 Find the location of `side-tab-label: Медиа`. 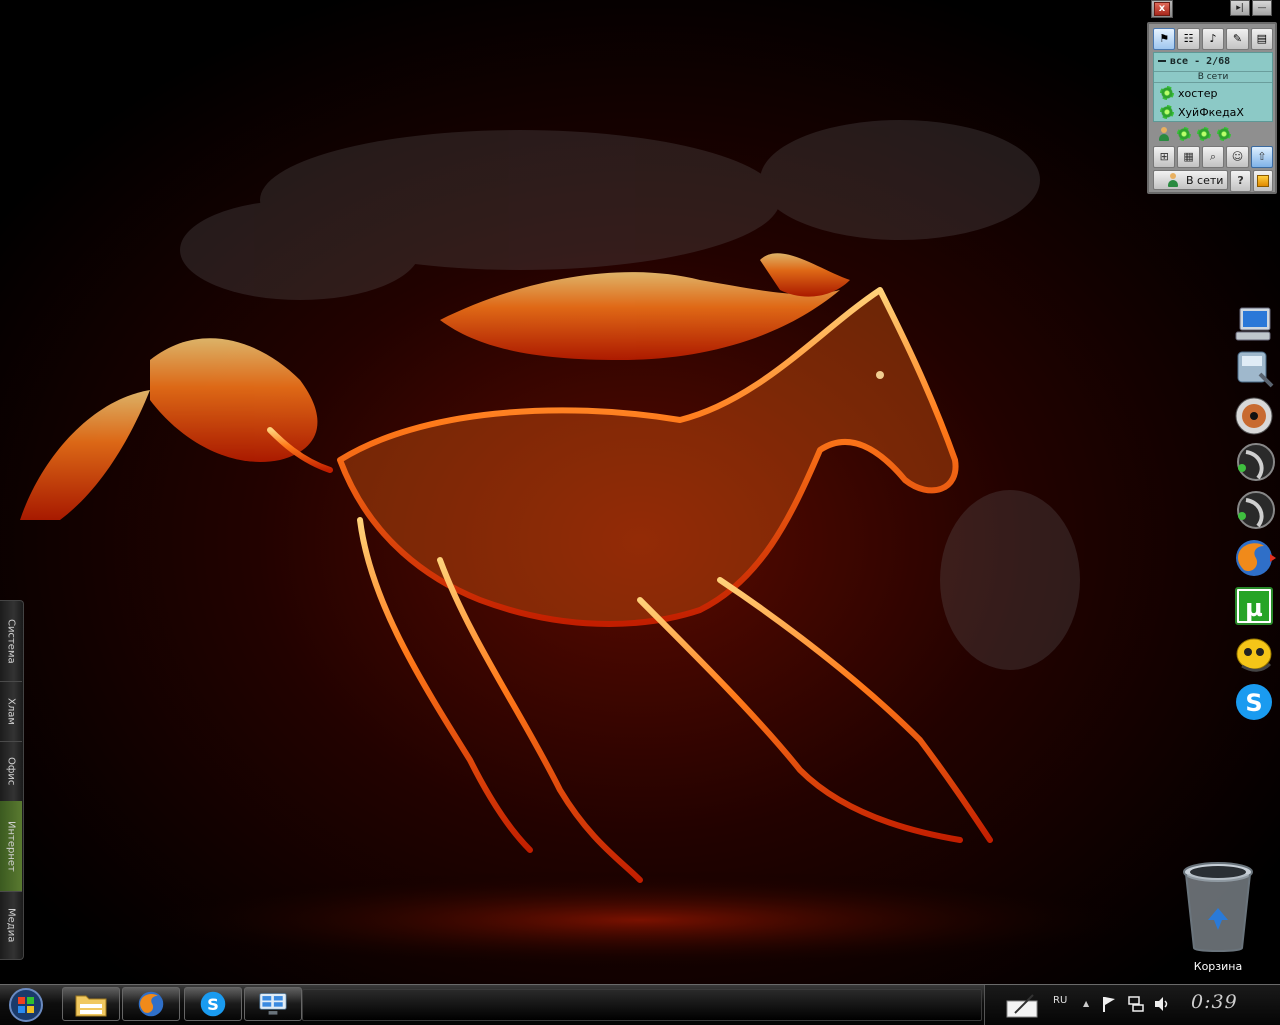

side-tab-label: Медиа is located at coordinates (11, 925).